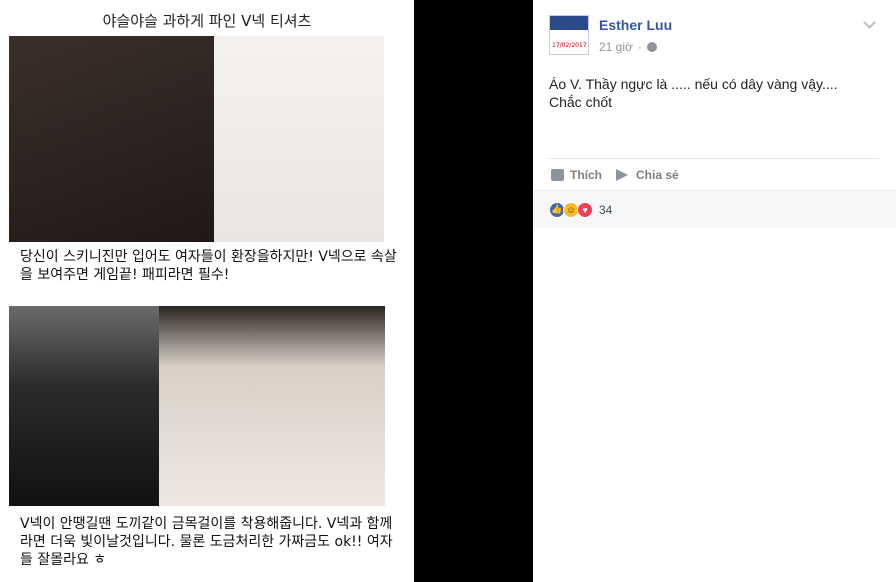 The image size is (896, 582). Describe the element at coordinates (299, 139) in the screenshot. I see `photo-vneck-model` at that location.